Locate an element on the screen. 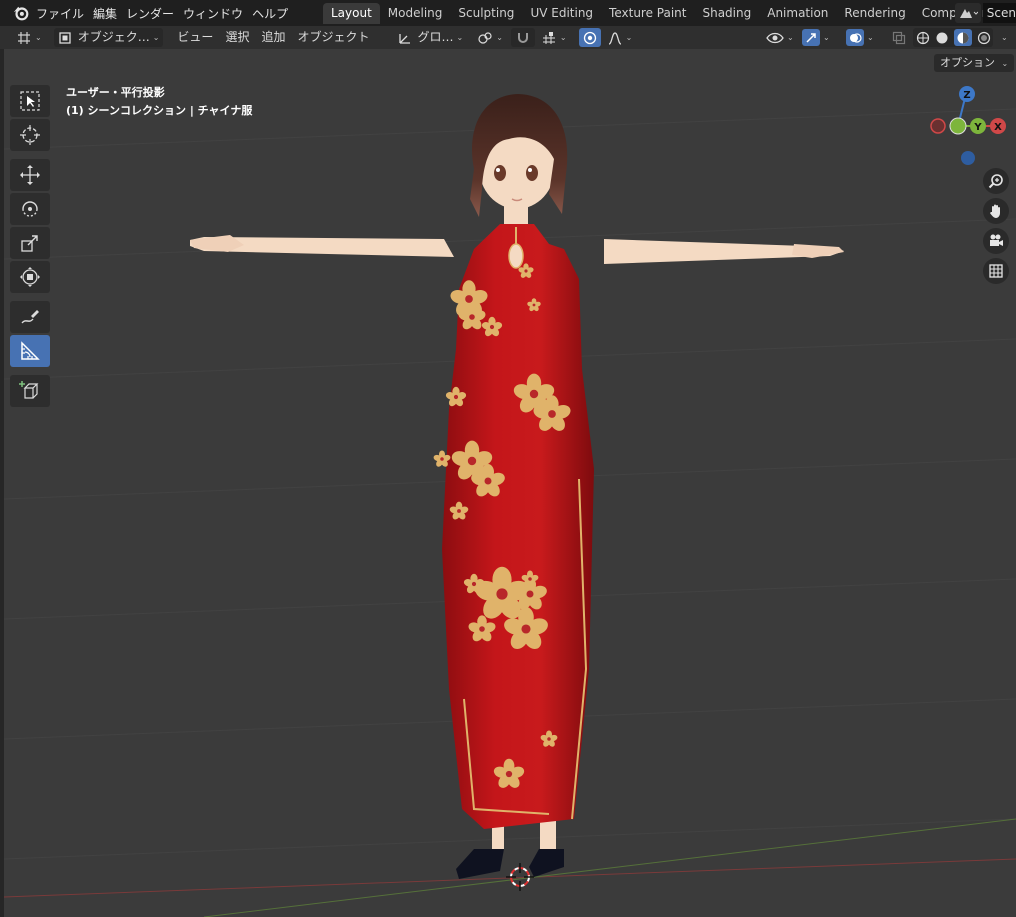 This screenshot has width=1016, height=917. scene-browse-icon is located at coordinates (968, 13).